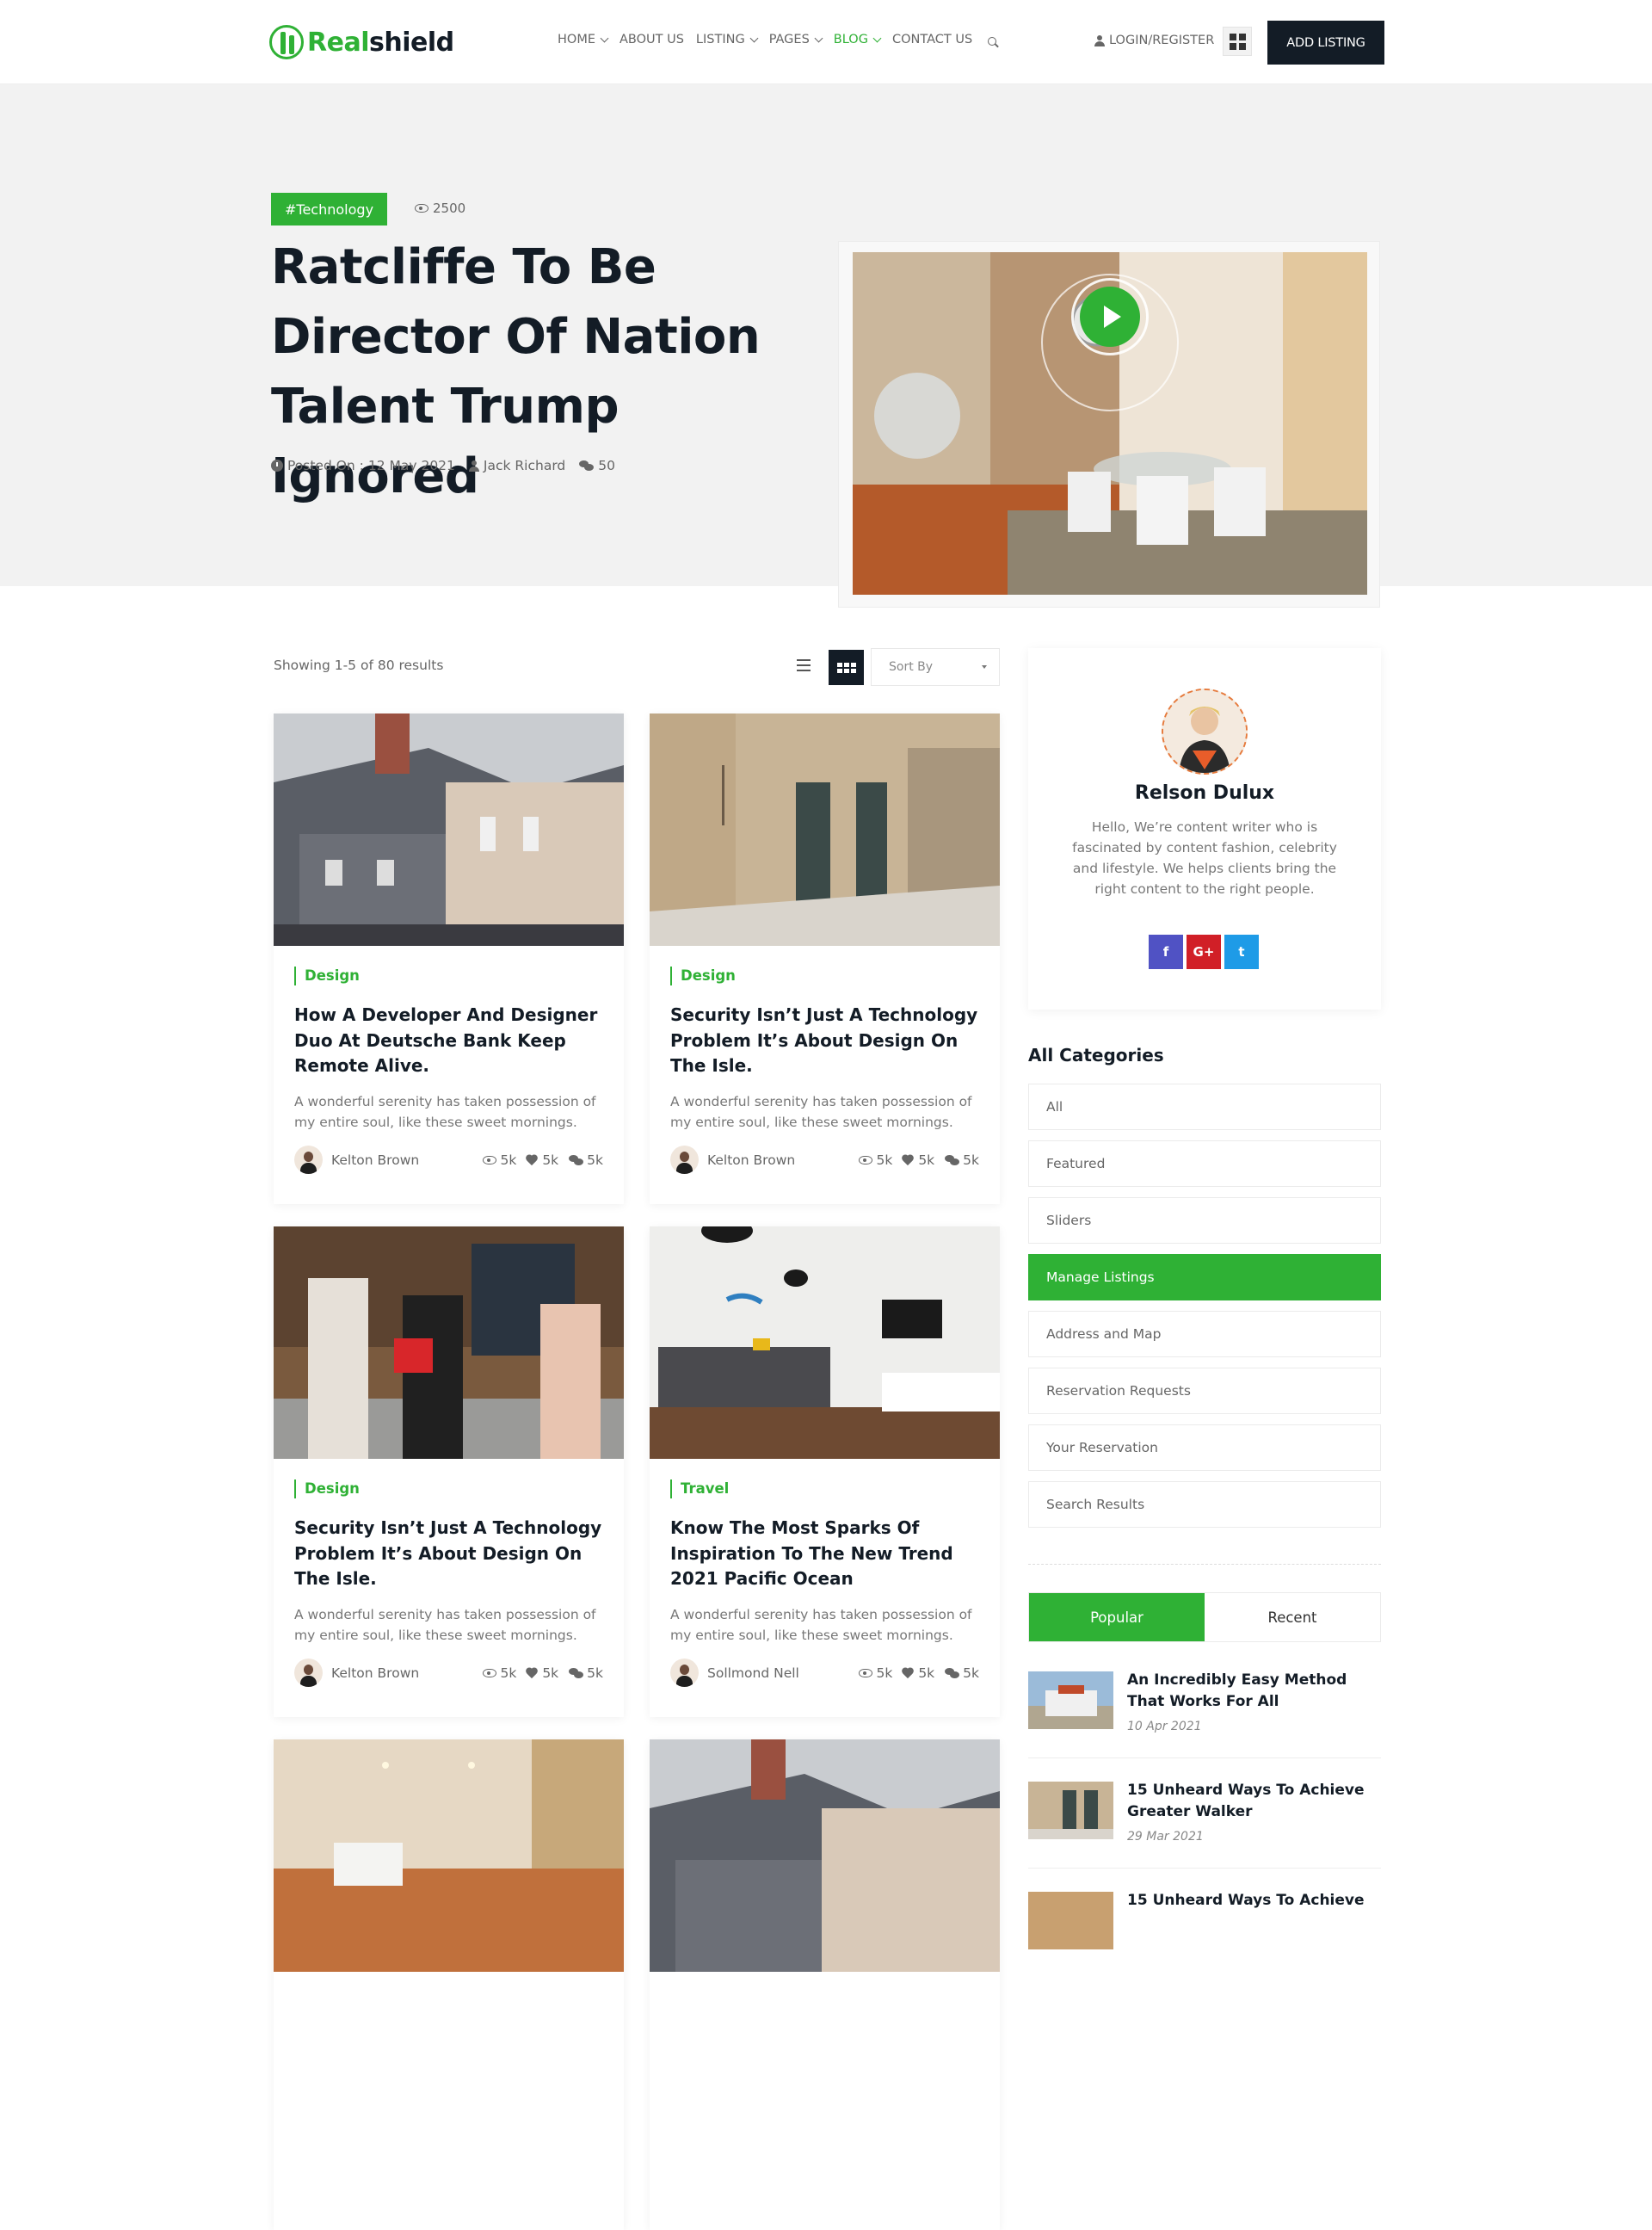 Image resolution: width=1652 pixels, height=2230 pixels. What do you see at coordinates (359, 665) in the screenshot?
I see `results-count: Showing 1-5 of 80 results` at bounding box center [359, 665].